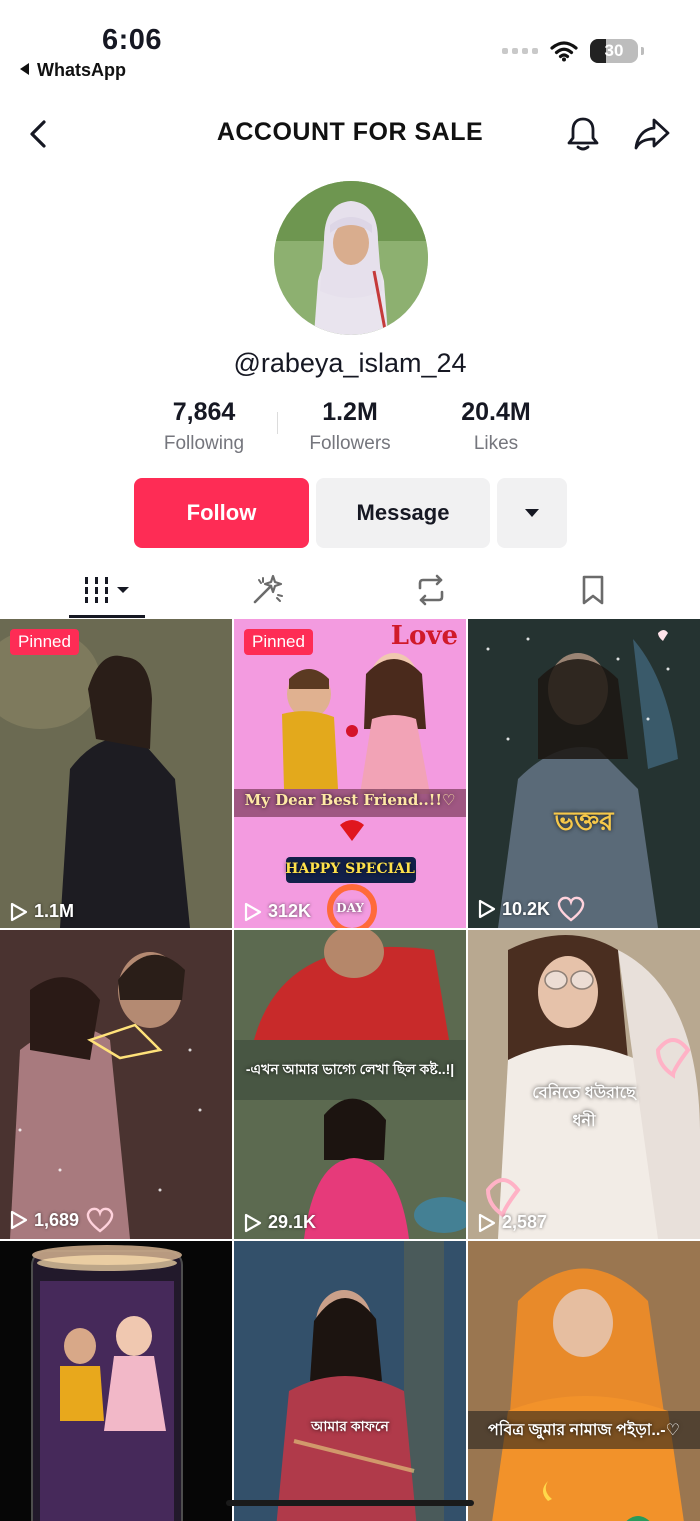  What do you see at coordinates (526, 908) in the screenshot?
I see `view-count-value: 10.2K` at bounding box center [526, 908].